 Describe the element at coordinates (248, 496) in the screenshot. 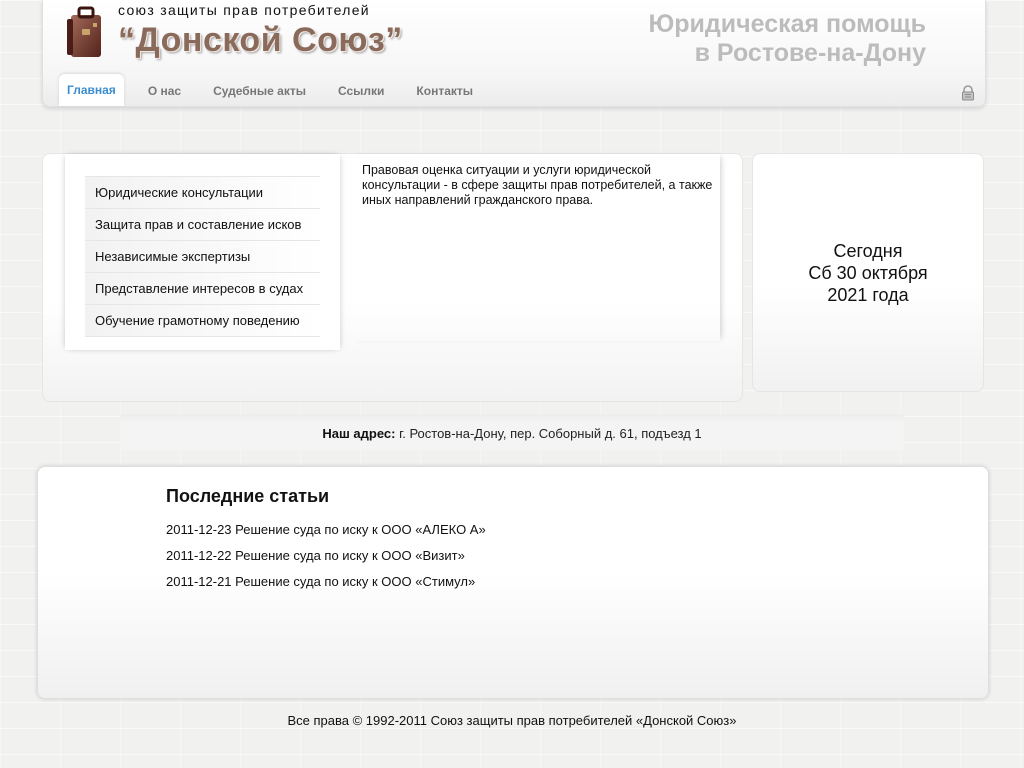

I see `articles-title: Последние статьи` at that location.